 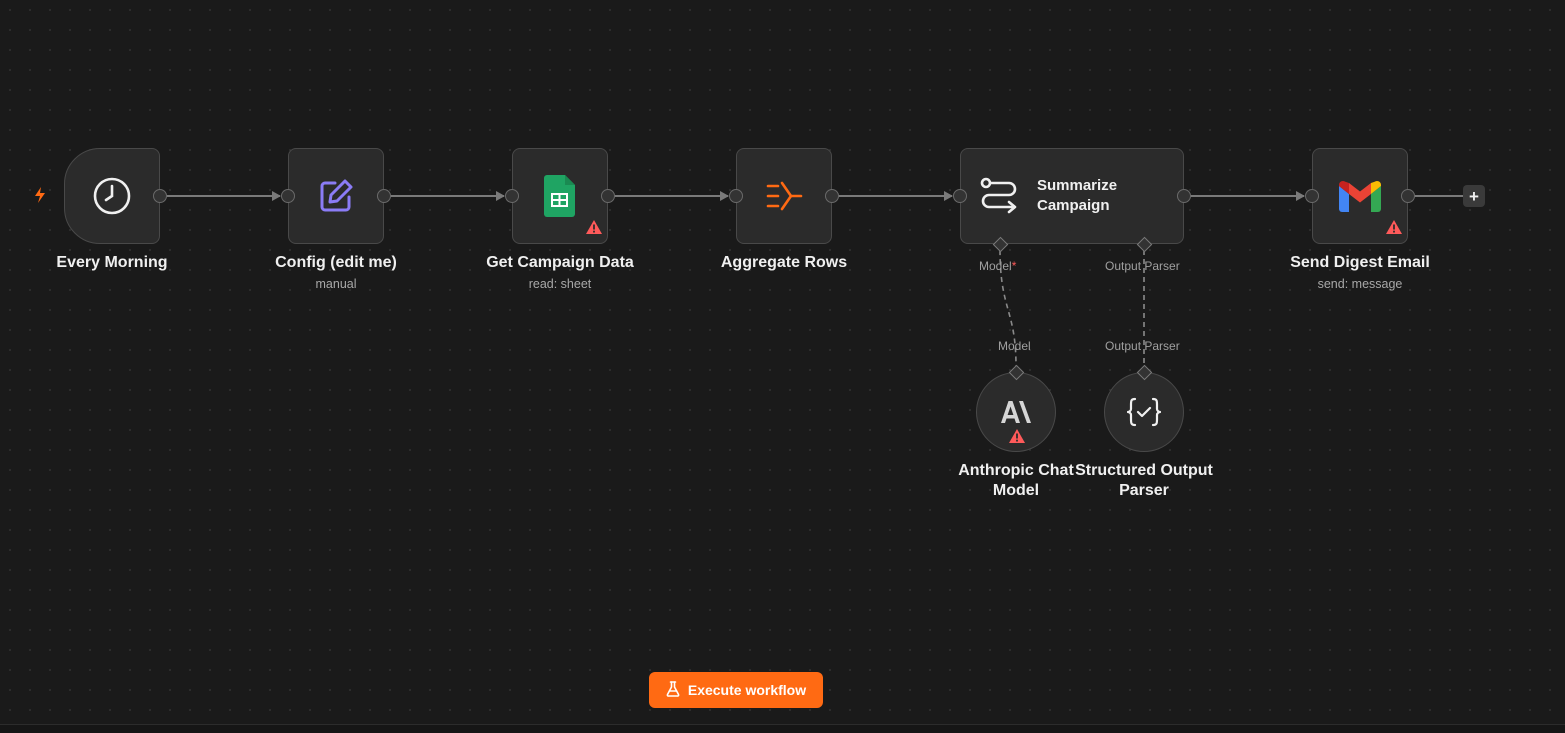 What do you see at coordinates (1360, 262) in the screenshot?
I see `node-label: Send Digest Email` at bounding box center [1360, 262].